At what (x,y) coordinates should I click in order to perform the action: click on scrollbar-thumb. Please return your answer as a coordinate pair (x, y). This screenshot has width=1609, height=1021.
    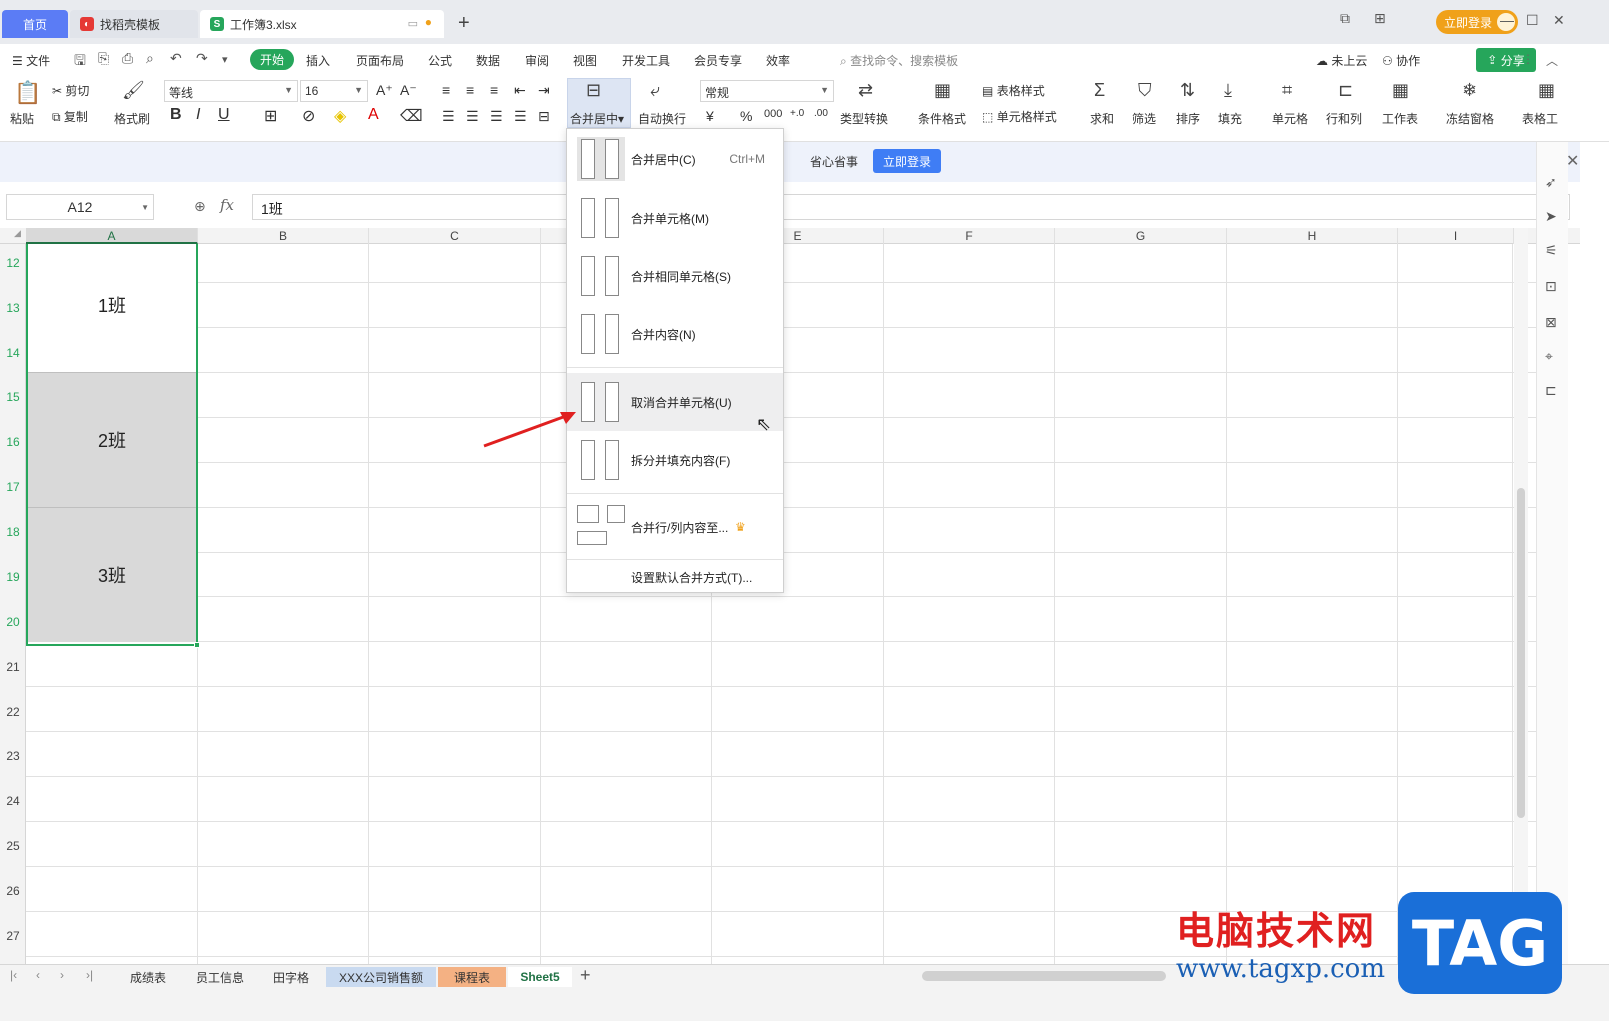
    Looking at the image, I should click on (1521, 653).